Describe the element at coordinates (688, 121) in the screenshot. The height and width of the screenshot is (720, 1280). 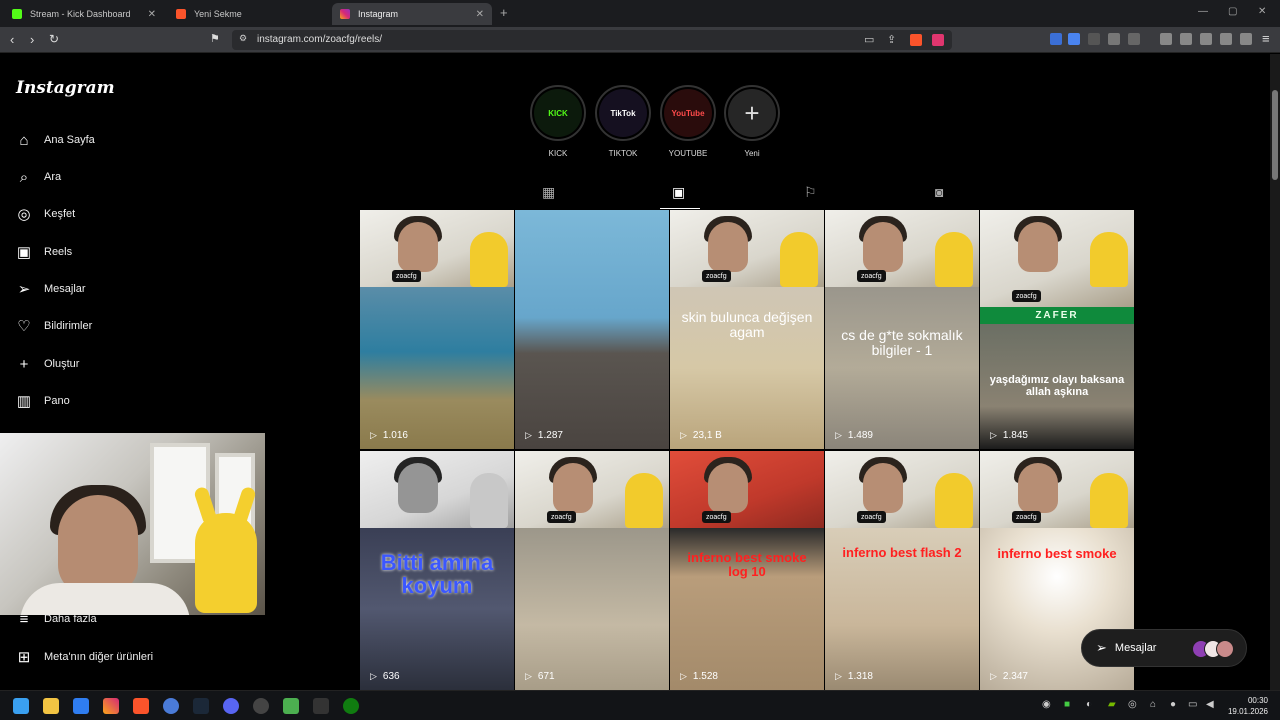
I see `highlight-youtube: YouTube YOUTUBE` at that location.